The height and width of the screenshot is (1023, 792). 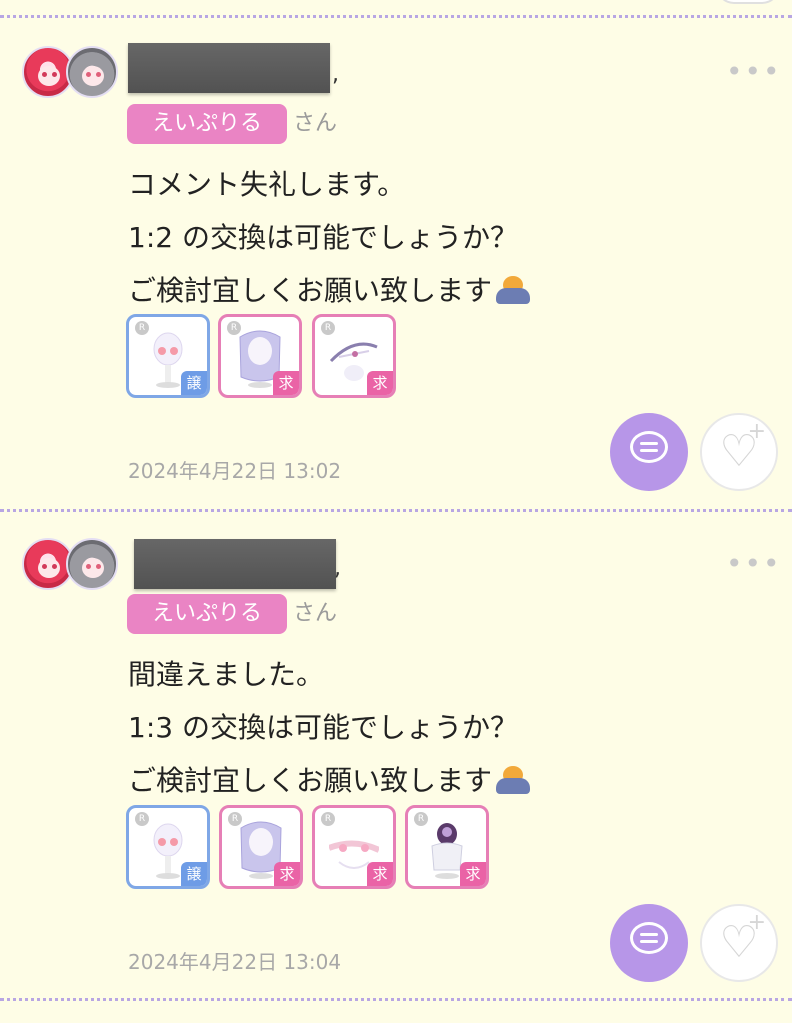 What do you see at coordinates (323, 727) in the screenshot?
I see `comment-line: 1:3 の交換は可能でしょうか？` at bounding box center [323, 727].